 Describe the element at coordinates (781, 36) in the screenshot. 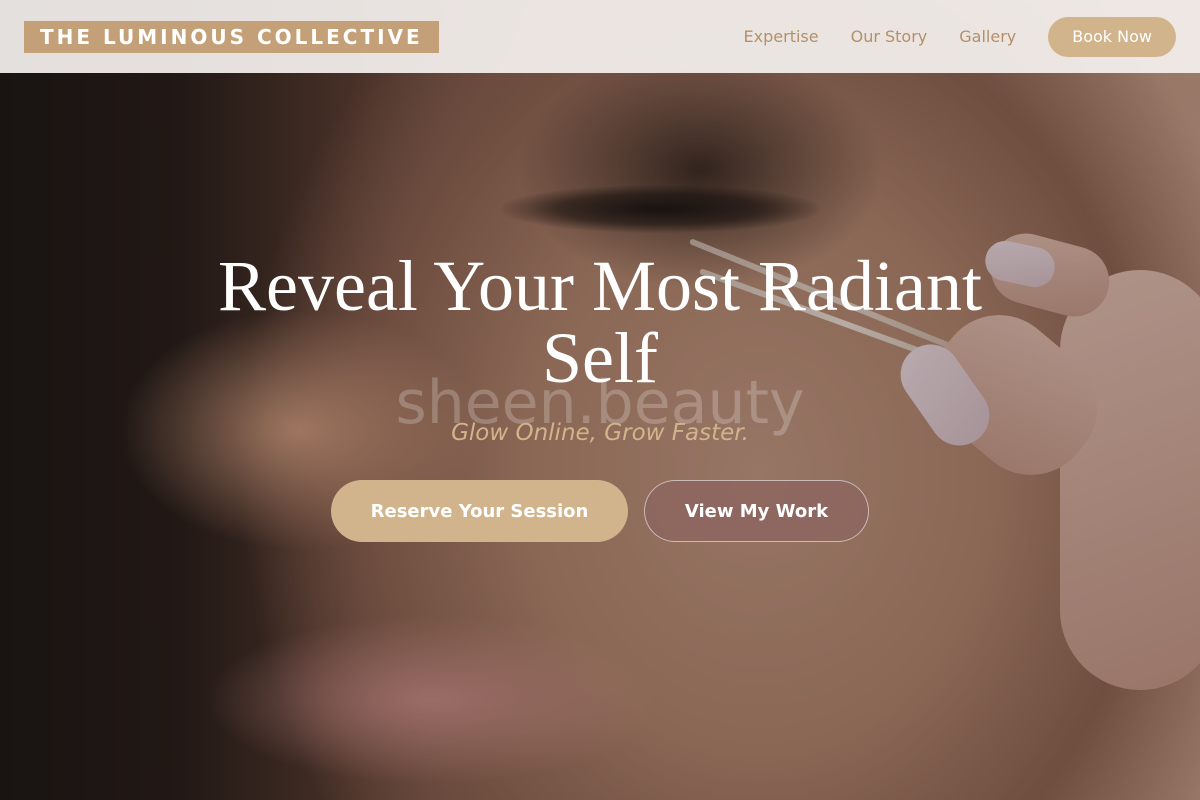

I see `nav-link-expertise: Expertise` at that location.